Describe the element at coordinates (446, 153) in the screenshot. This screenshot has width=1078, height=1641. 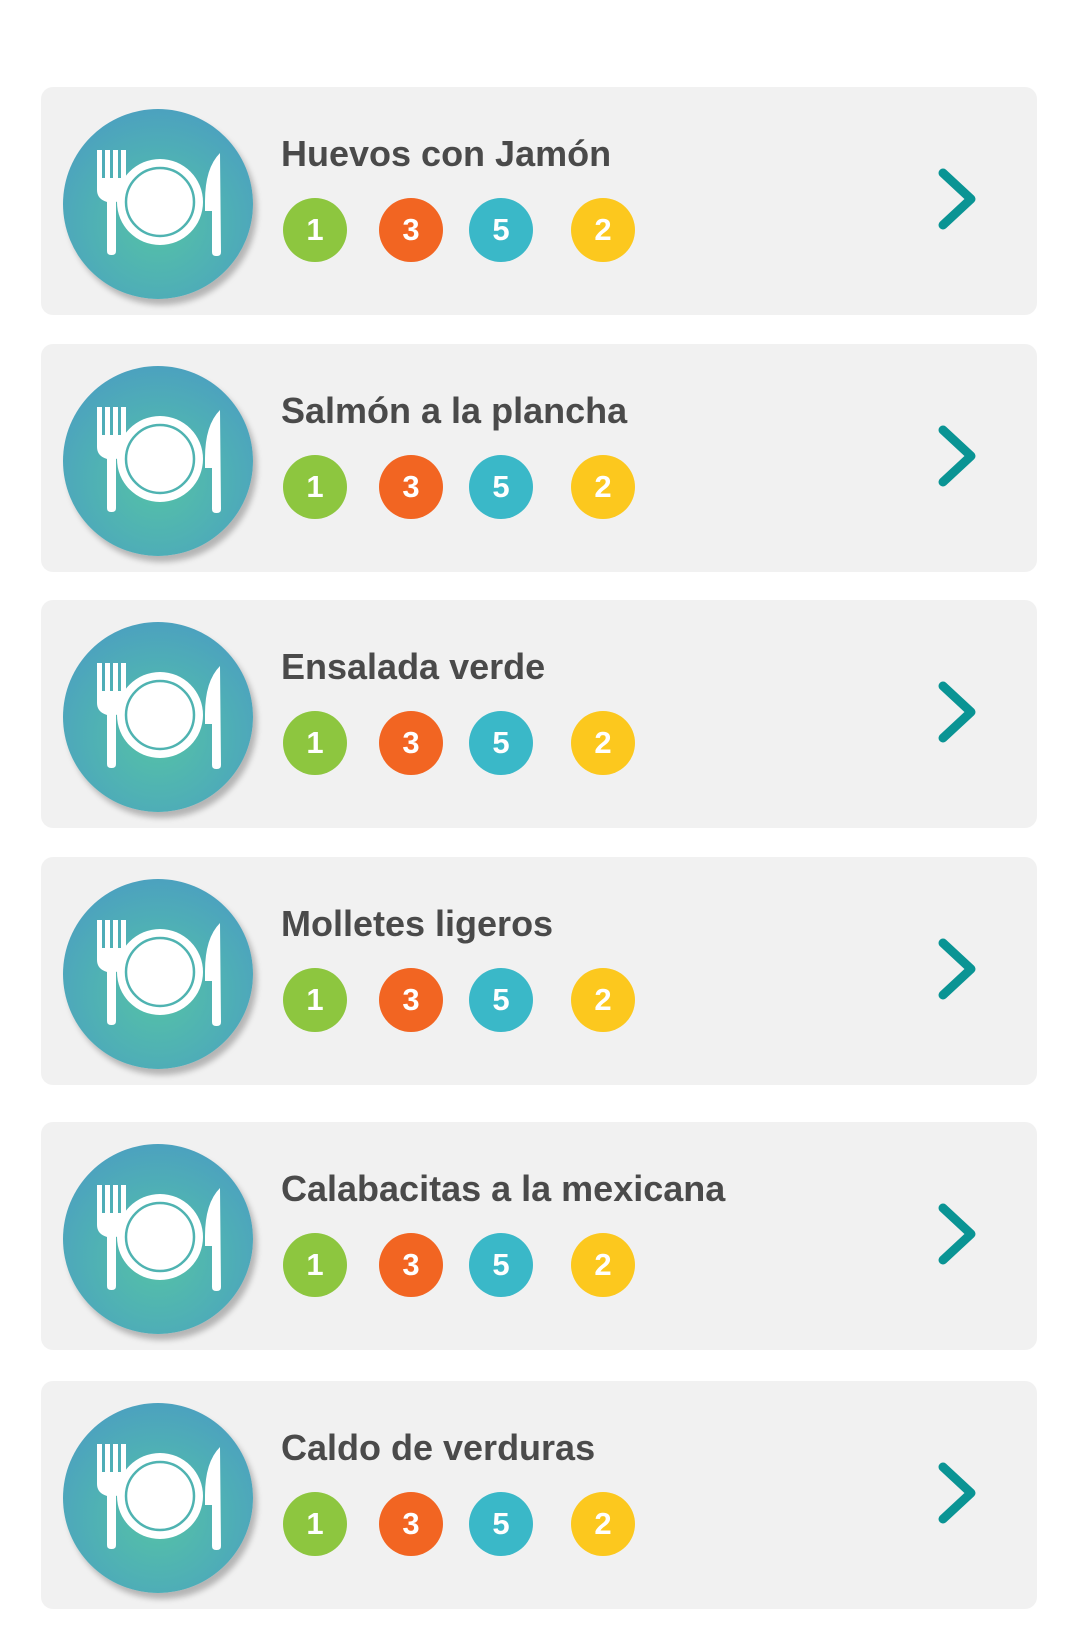
I see `recipe-title: Huevos con Jamón` at that location.